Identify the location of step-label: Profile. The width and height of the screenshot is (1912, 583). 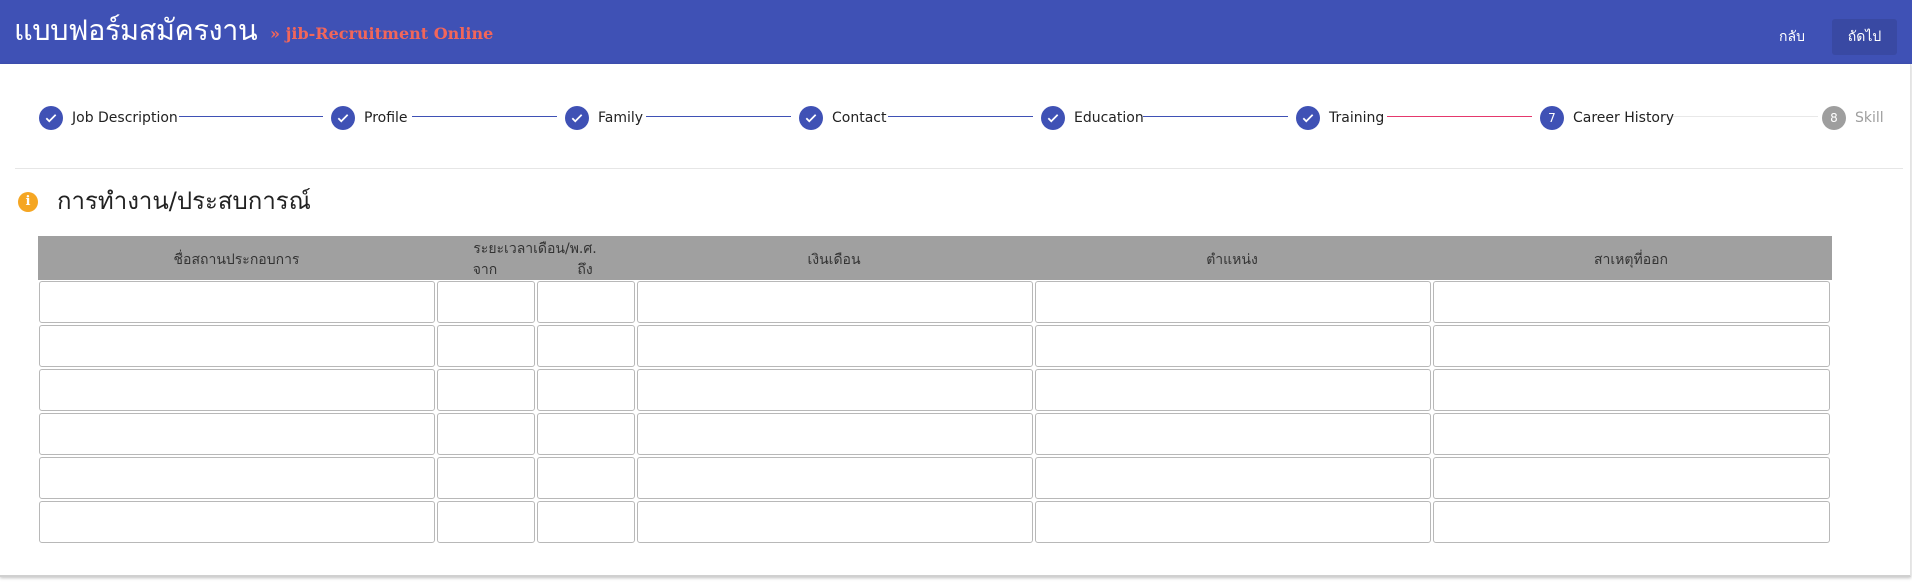
(386, 118).